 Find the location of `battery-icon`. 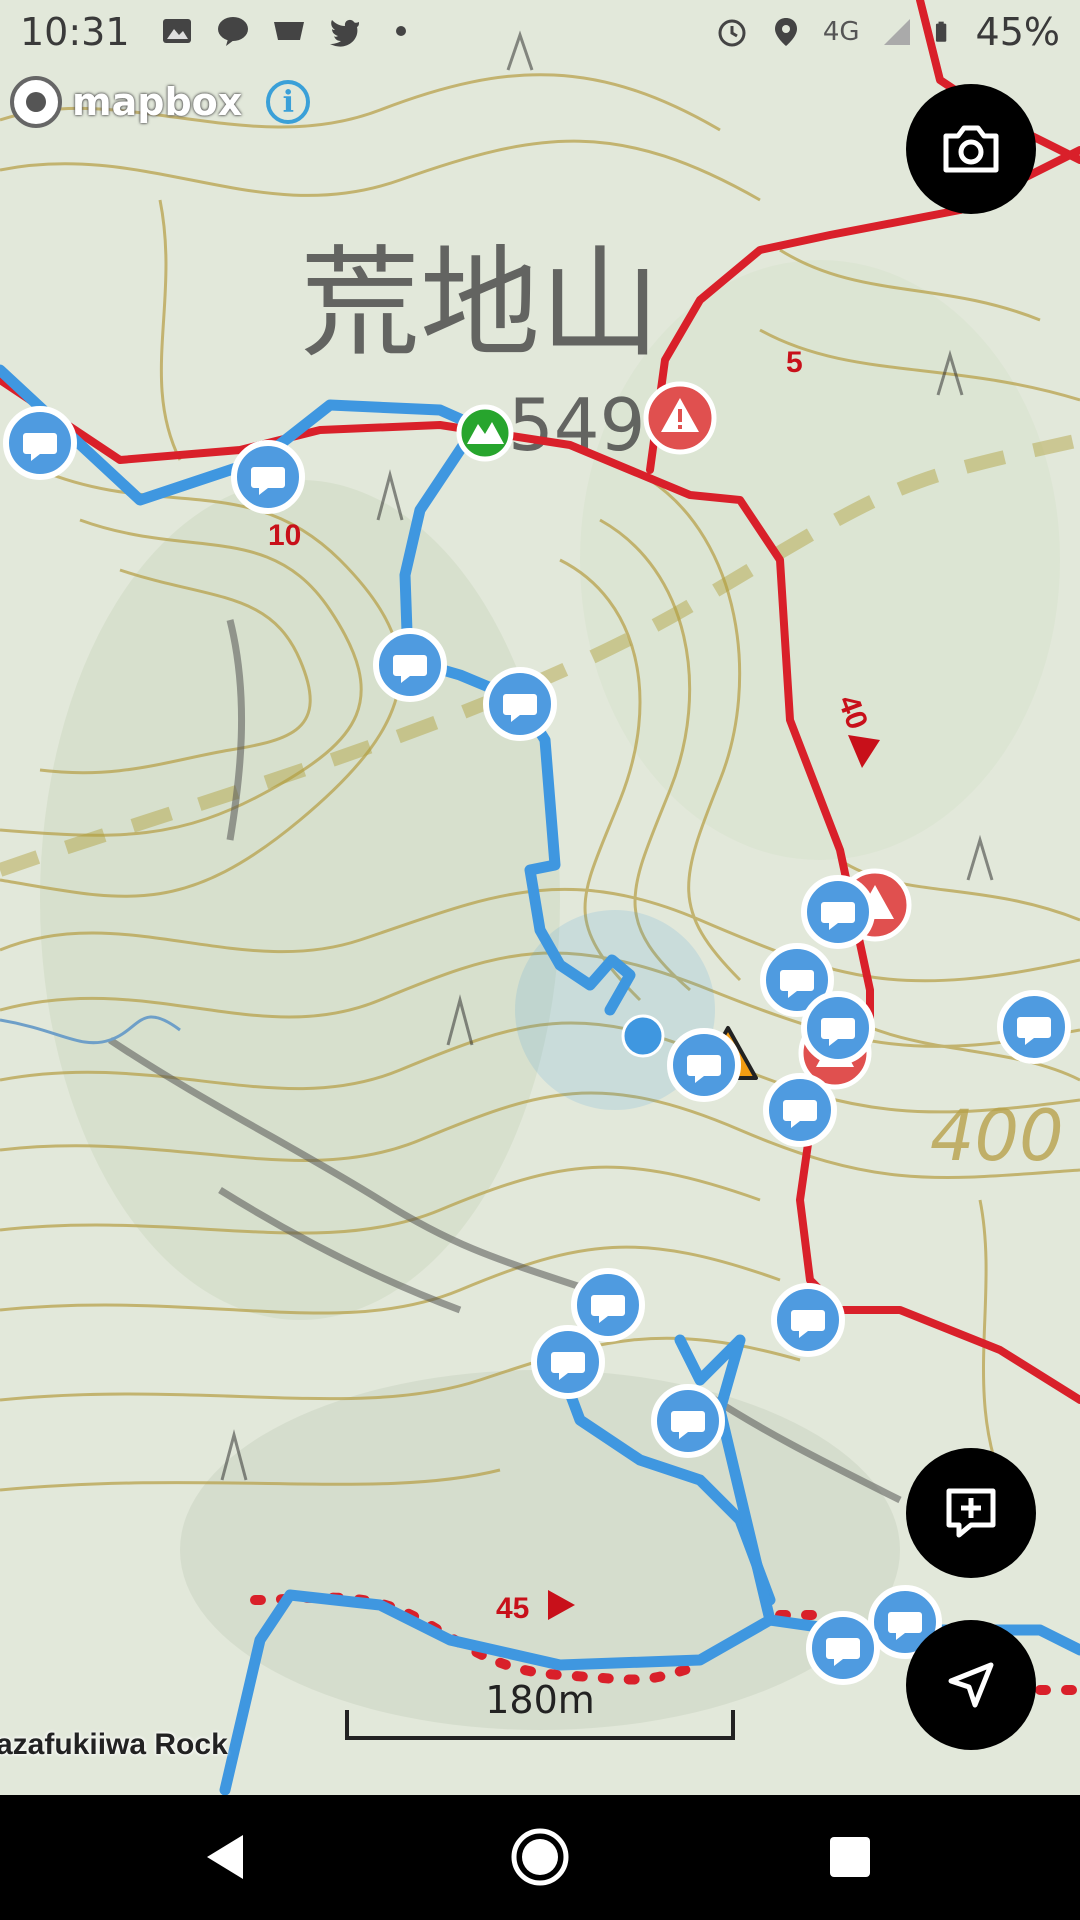

battery-icon is located at coordinates (940, 31).